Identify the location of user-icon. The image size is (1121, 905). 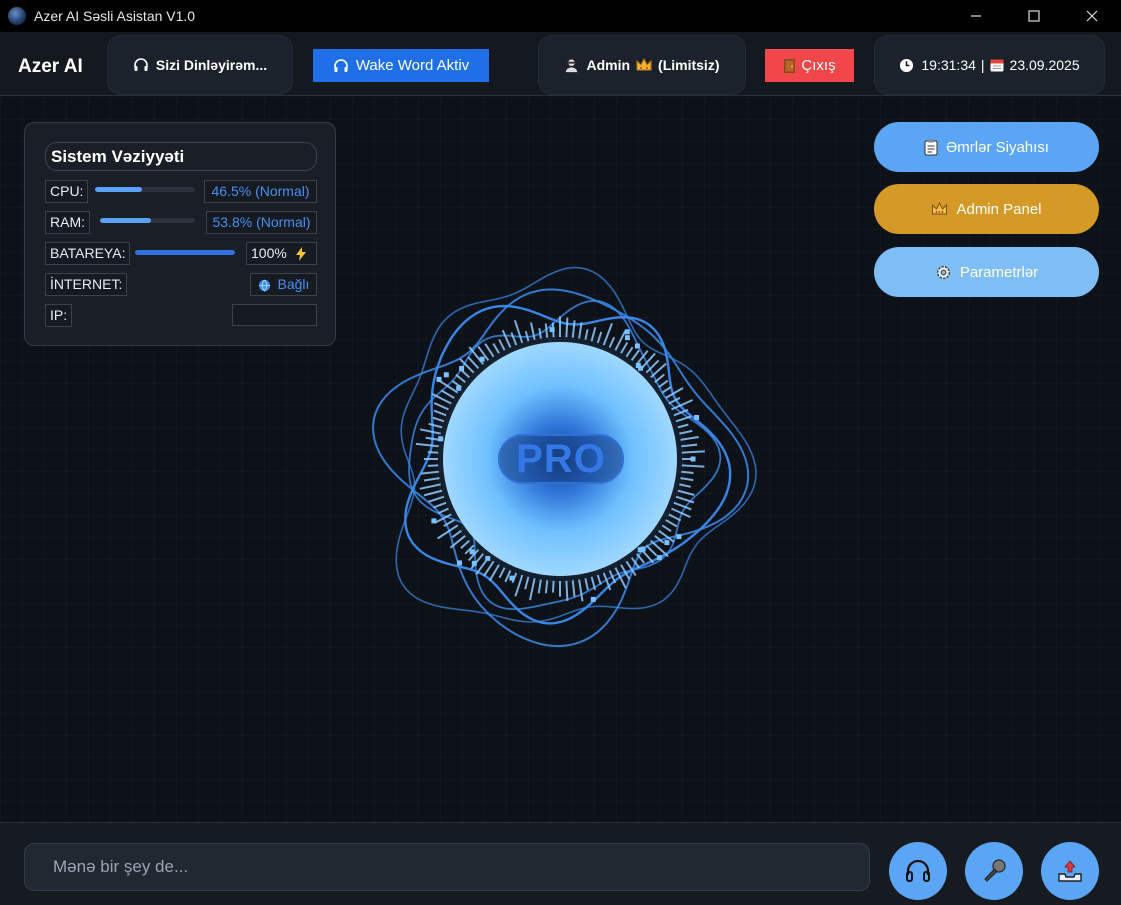
(571, 65).